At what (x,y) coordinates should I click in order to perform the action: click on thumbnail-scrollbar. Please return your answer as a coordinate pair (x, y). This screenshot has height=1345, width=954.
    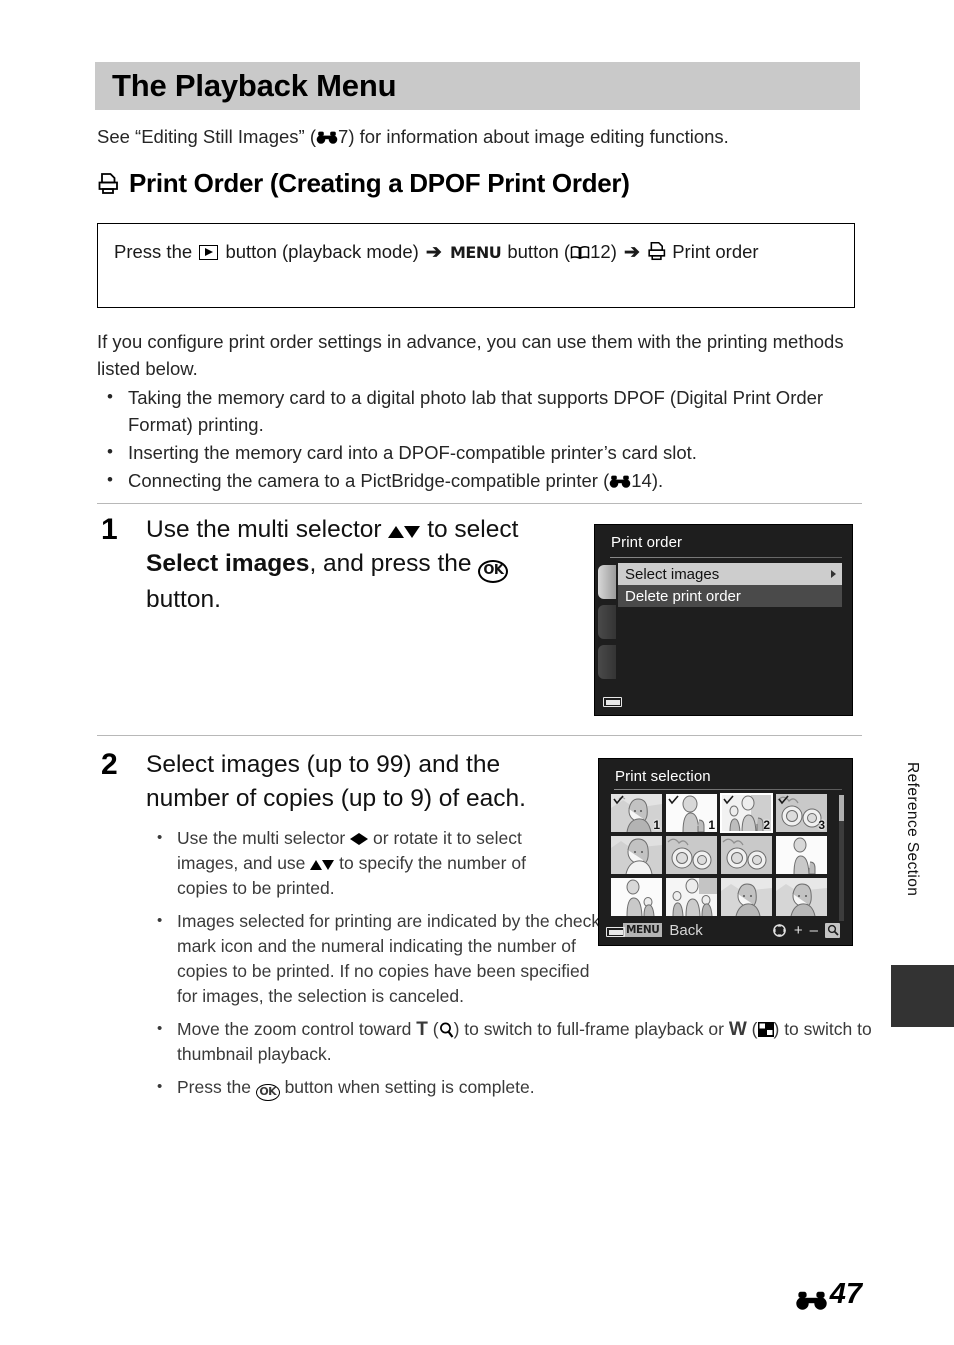
    Looking at the image, I should click on (841, 858).